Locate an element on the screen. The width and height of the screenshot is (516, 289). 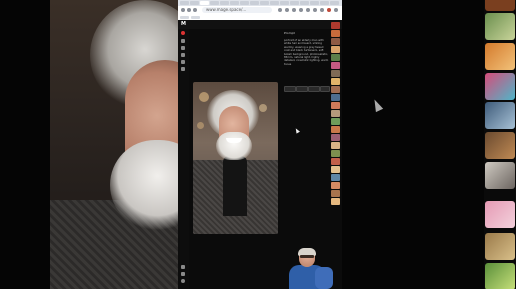
explore-icon is located at coordinates (183, 48).